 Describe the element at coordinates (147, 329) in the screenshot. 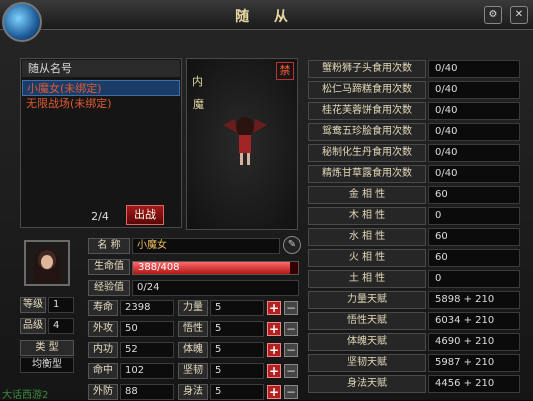

I see `stat-value: 50` at that location.